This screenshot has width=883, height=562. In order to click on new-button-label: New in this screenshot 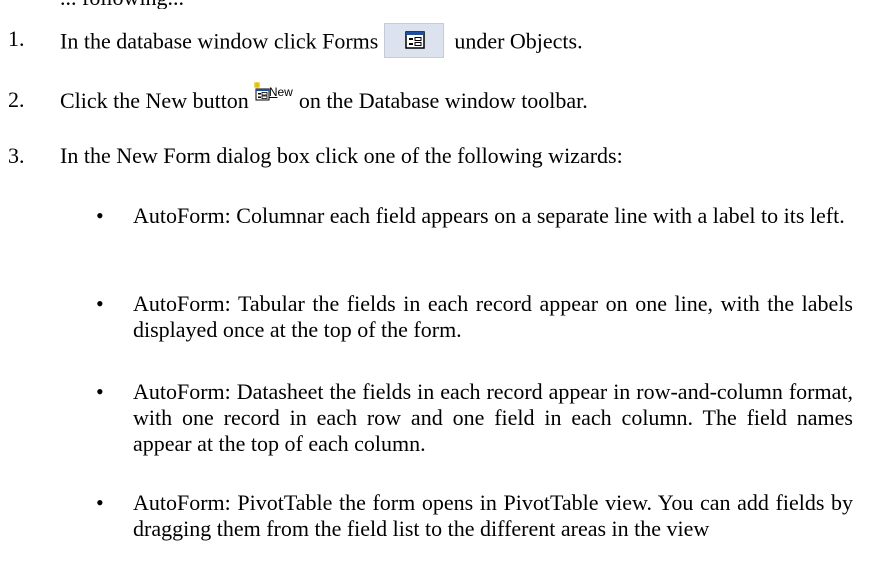, I will do `click(281, 92)`.